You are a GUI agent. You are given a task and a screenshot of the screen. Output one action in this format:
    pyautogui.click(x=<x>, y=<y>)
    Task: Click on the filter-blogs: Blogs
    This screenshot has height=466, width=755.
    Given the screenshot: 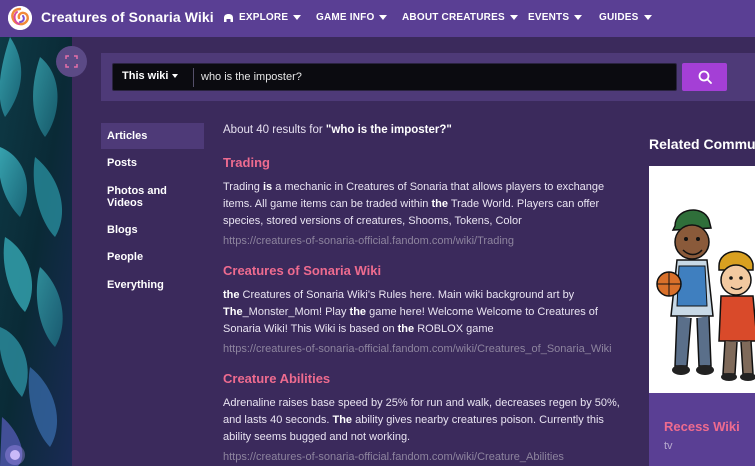 What is the action you would take?
    pyautogui.click(x=152, y=230)
    